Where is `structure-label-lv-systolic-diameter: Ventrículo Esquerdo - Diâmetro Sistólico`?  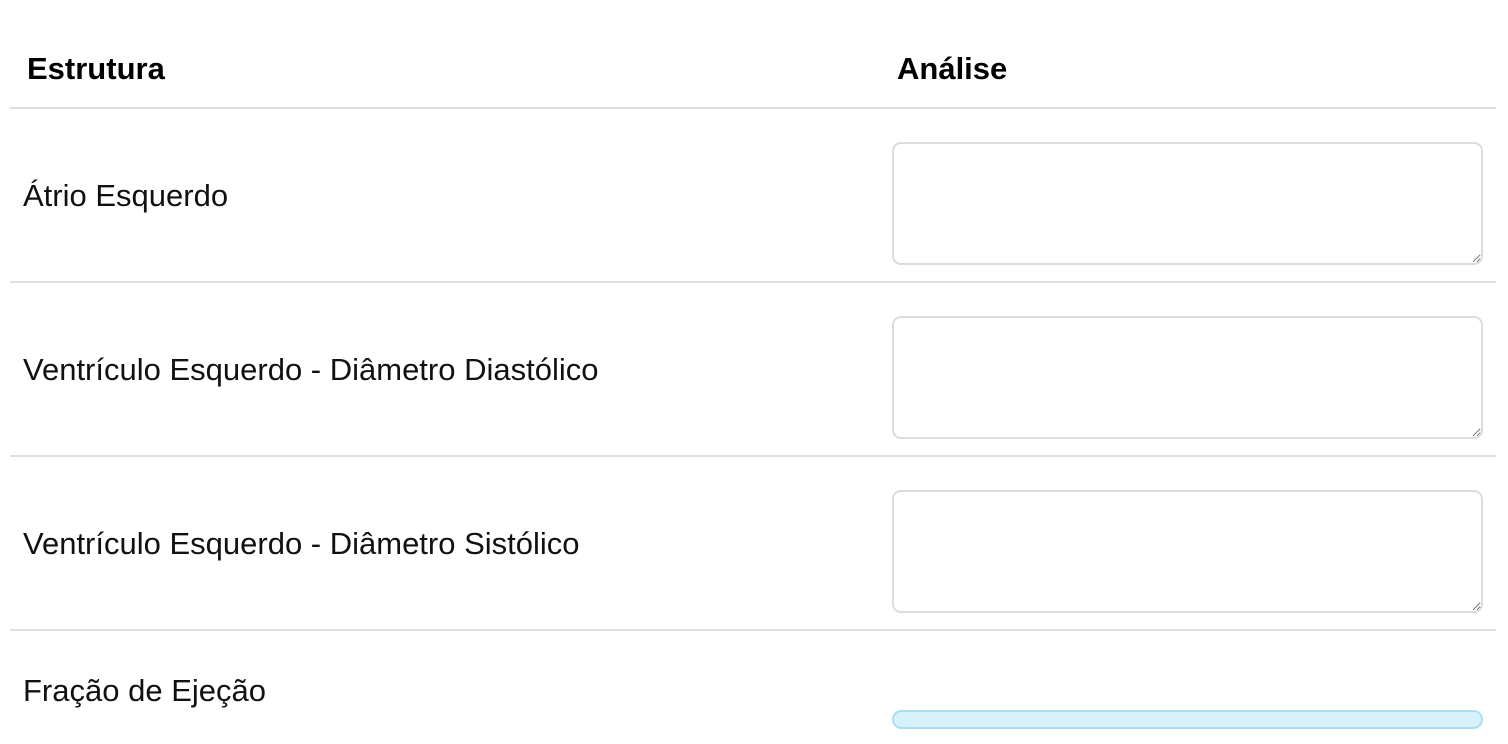 structure-label-lv-systolic-diameter: Ventrículo Esquerdo - Diâmetro Sistólico is located at coordinates (301, 543).